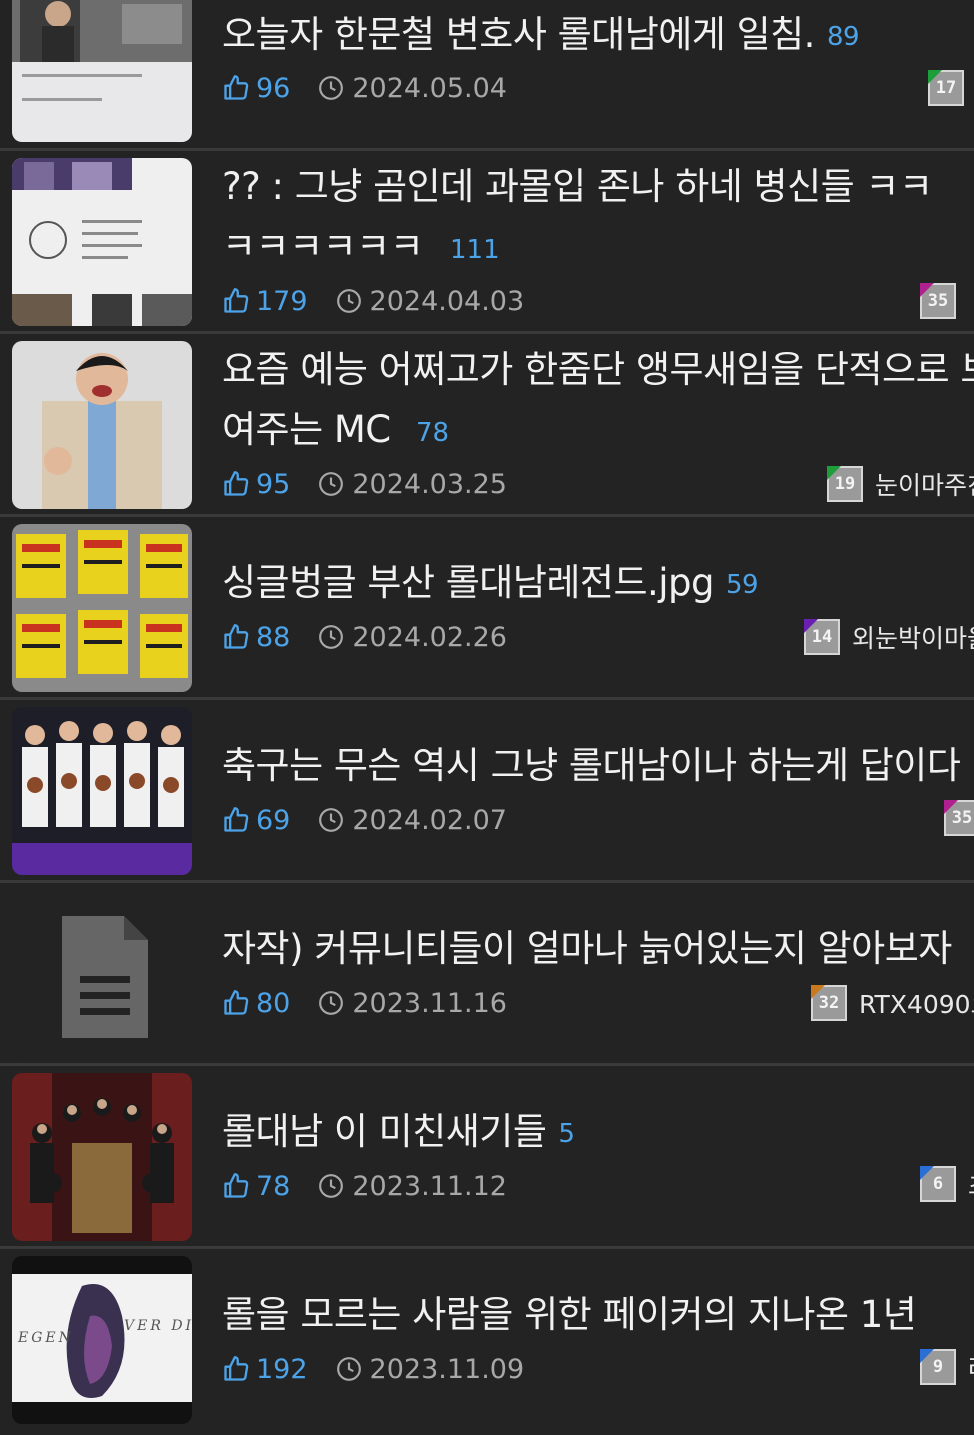 The width and height of the screenshot is (974, 1435). What do you see at coordinates (158, 1326) in the screenshot?
I see `svg-text: VER DI` at bounding box center [158, 1326].